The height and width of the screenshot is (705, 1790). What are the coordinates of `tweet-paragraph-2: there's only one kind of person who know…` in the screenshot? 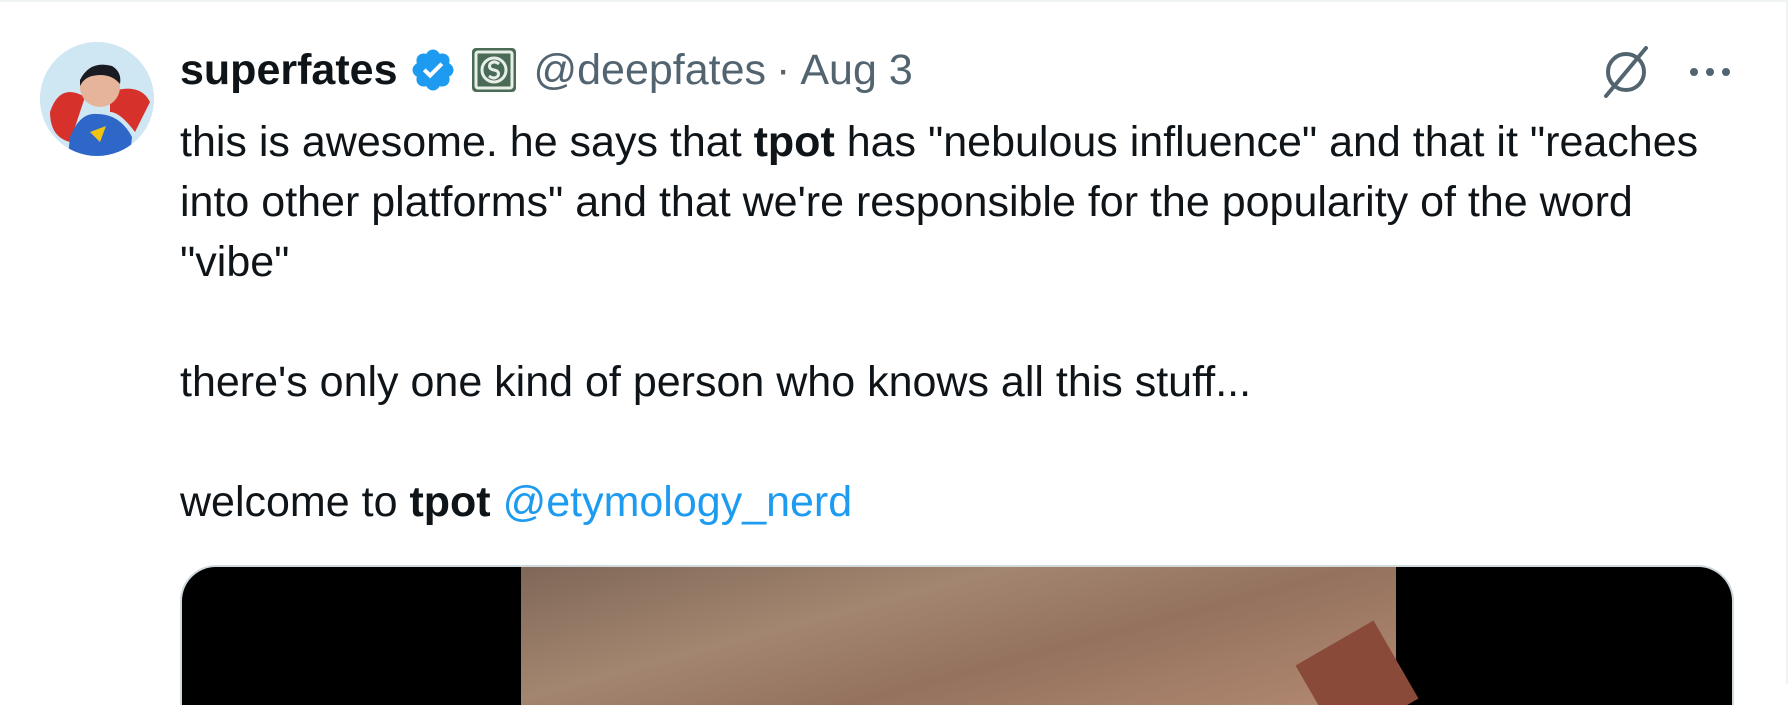 It's located at (716, 382).